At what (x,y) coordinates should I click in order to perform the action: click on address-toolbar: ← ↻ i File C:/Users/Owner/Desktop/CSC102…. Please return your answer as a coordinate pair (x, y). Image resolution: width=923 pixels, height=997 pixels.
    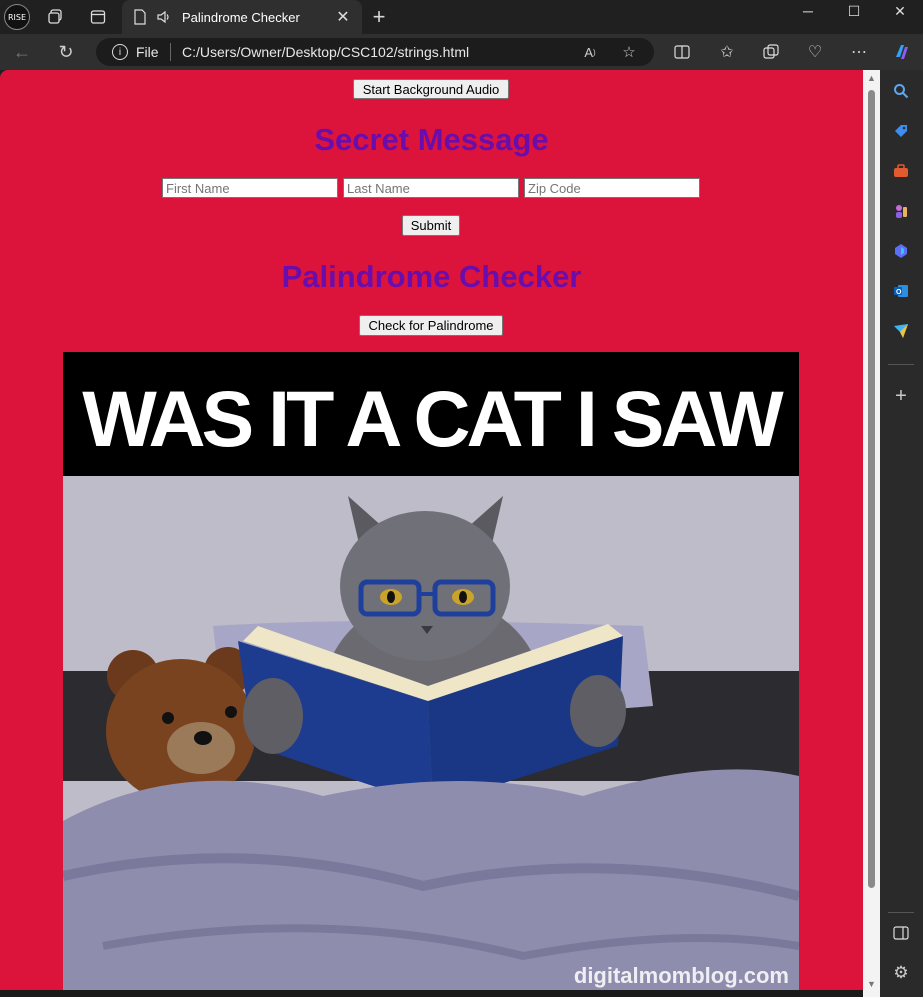
    Looking at the image, I should click on (461, 52).